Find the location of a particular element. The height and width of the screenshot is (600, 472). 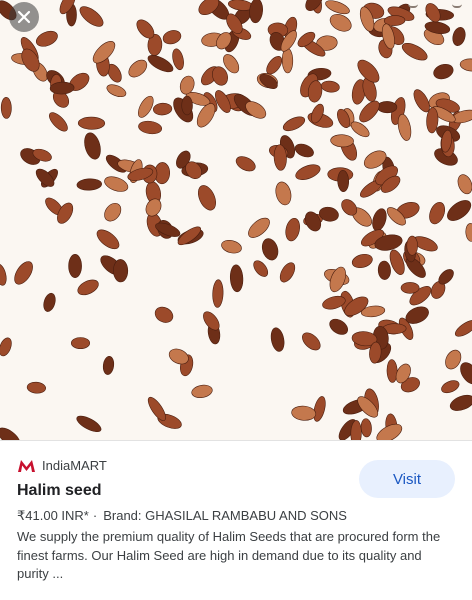

visit-button: Visit is located at coordinates (407, 479).